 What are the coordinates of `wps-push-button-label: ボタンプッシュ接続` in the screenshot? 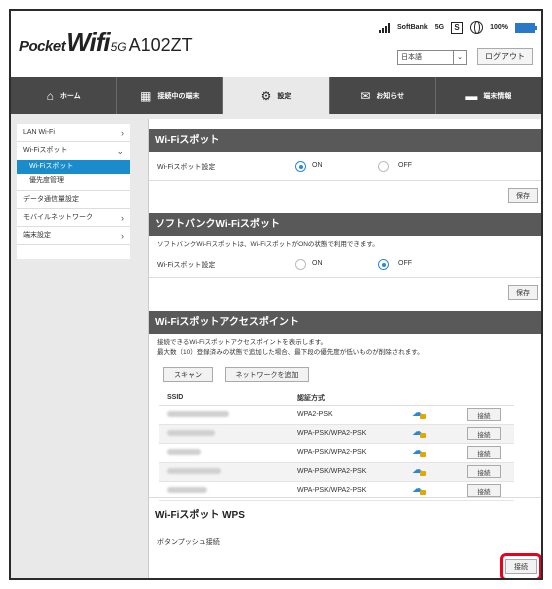 It's located at (188, 542).